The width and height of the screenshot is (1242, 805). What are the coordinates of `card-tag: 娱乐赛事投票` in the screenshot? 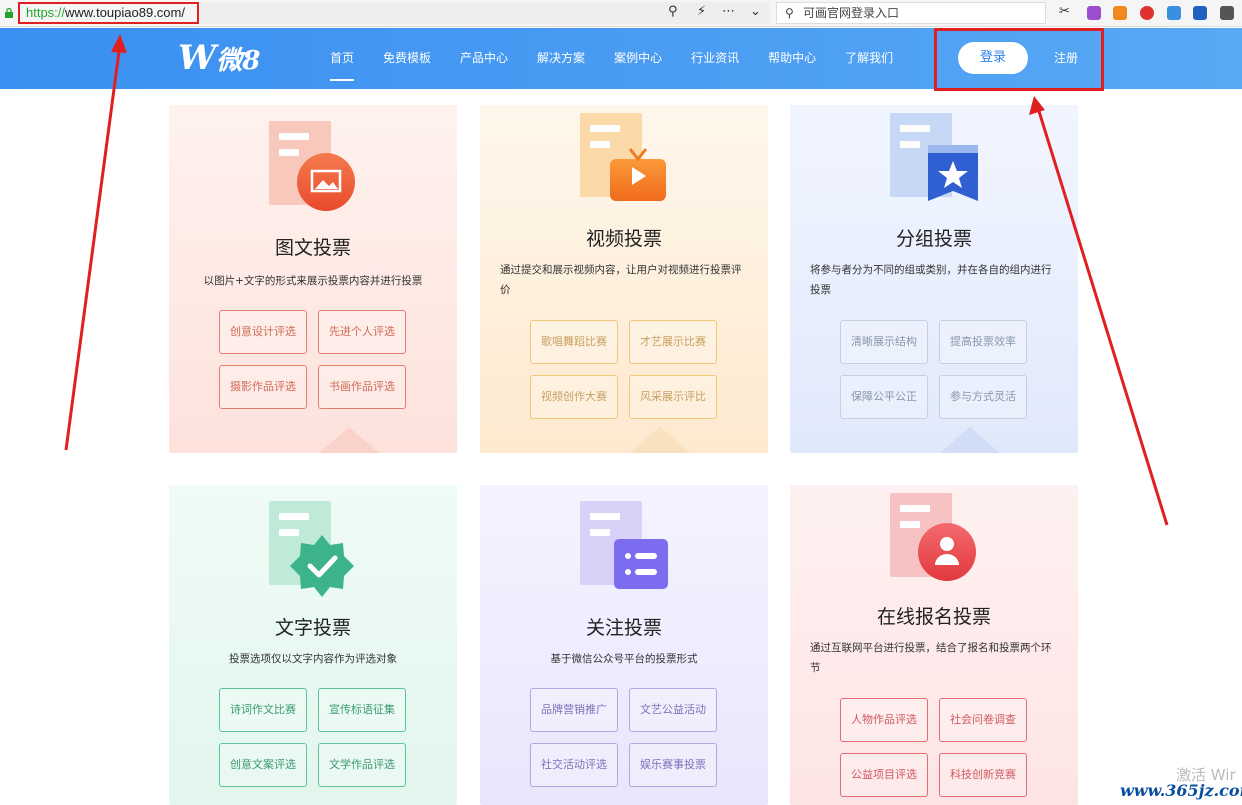 It's located at (673, 765).